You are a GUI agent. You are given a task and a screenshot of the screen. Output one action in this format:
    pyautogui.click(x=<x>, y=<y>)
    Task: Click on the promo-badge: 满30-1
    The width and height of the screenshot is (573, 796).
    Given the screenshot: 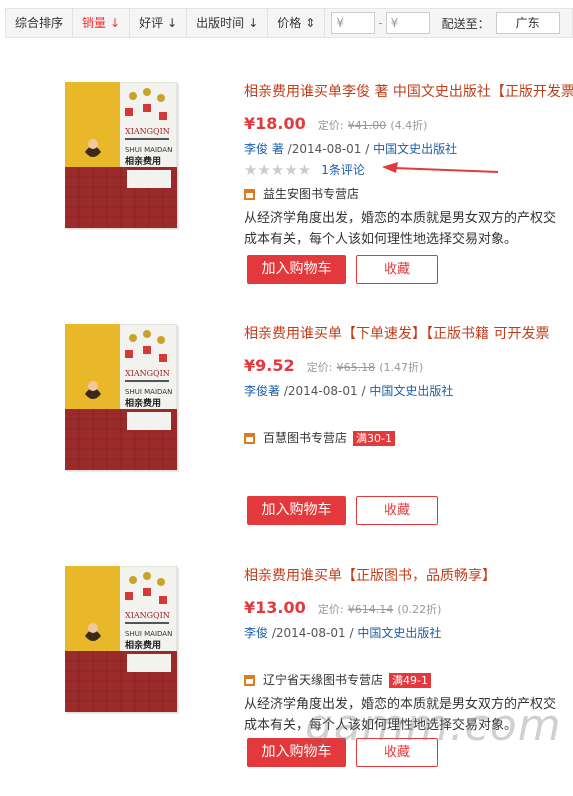 What is the action you would take?
    pyautogui.click(x=374, y=438)
    